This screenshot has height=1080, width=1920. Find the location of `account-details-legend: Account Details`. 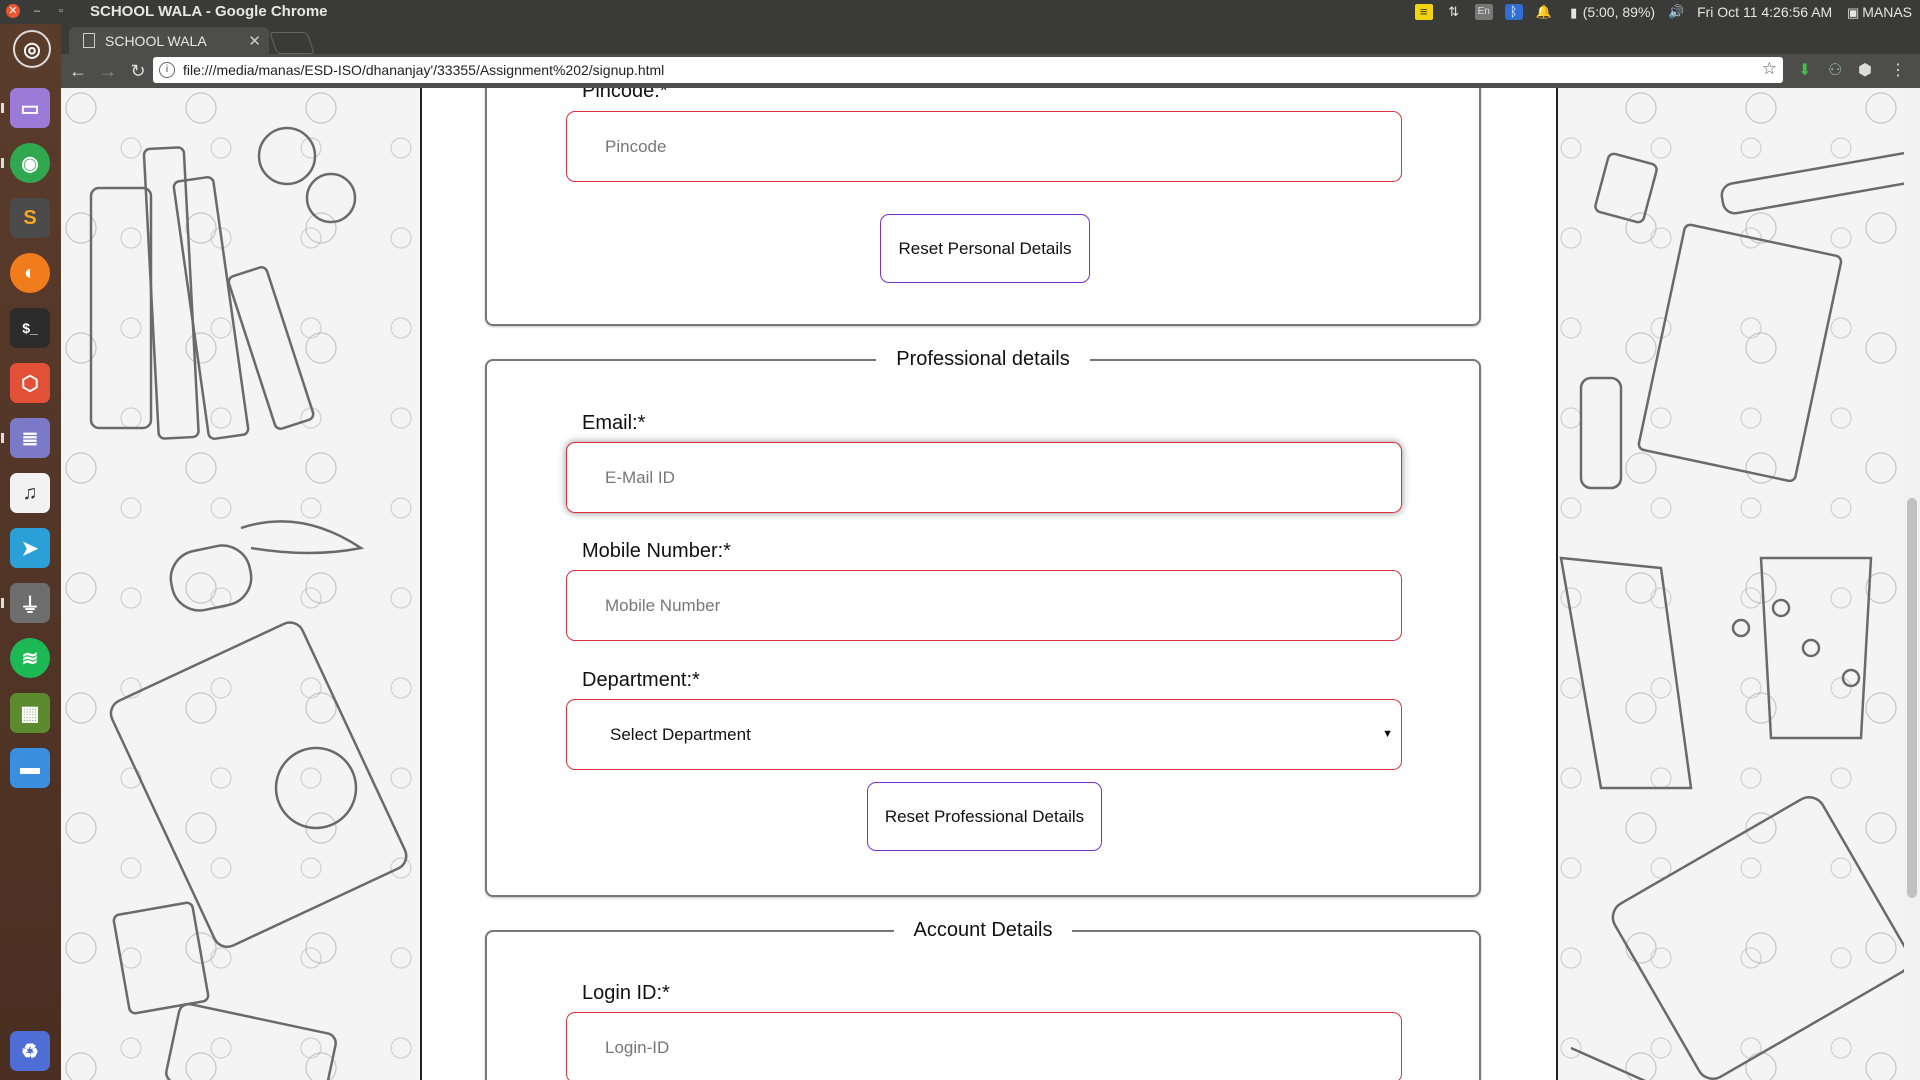

account-details-legend: Account Details is located at coordinates (983, 930).